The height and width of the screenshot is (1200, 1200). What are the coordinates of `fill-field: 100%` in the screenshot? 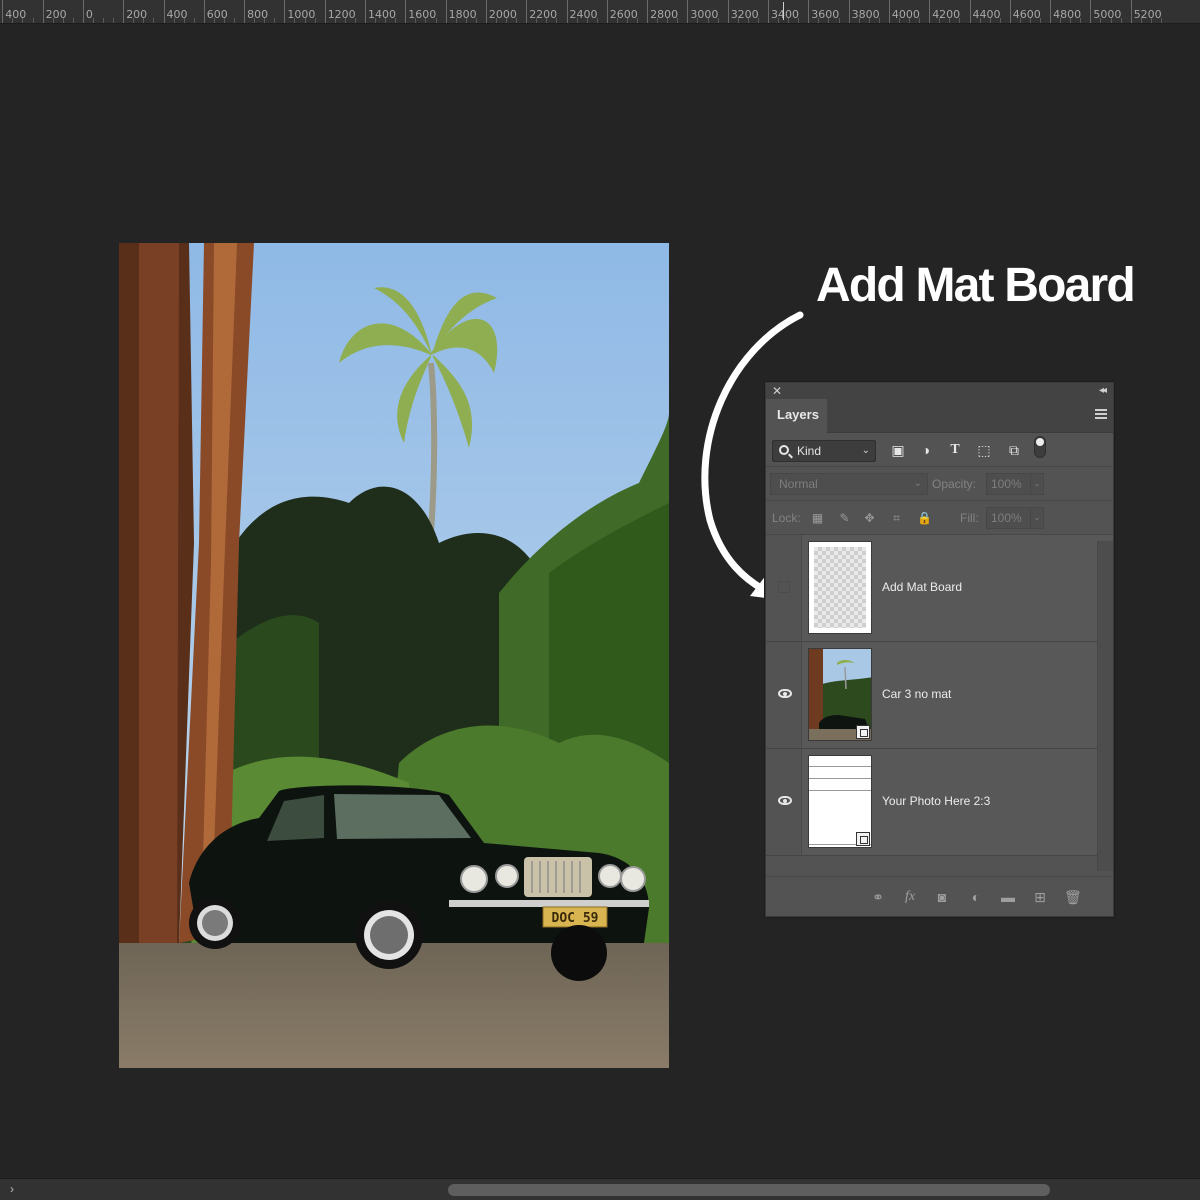 It's located at (1011, 518).